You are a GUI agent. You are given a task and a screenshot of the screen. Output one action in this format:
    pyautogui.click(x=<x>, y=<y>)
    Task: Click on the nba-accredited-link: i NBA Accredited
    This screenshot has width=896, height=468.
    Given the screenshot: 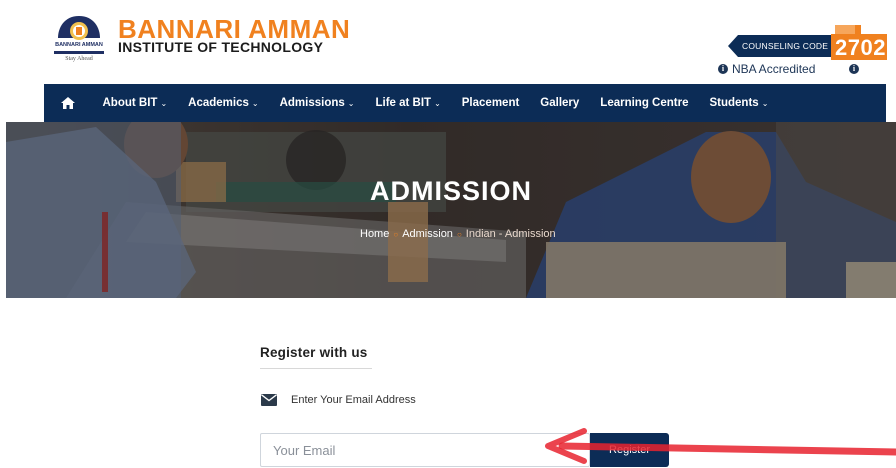 What is the action you would take?
    pyautogui.click(x=766, y=69)
    